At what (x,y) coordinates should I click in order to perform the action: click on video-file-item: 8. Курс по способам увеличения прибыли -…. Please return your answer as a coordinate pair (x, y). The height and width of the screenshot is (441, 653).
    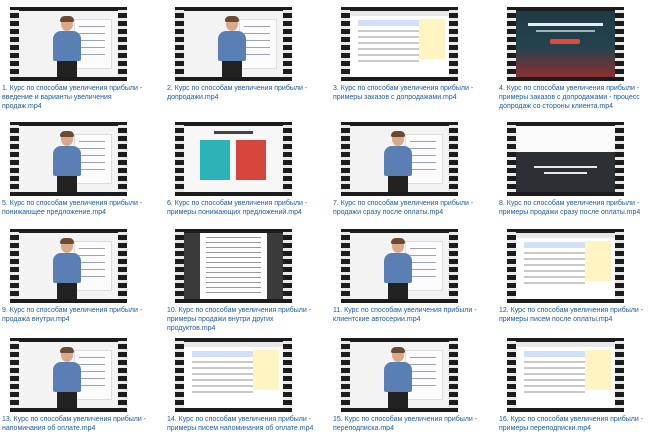
    Looking at the image, I should click on (574, 170).